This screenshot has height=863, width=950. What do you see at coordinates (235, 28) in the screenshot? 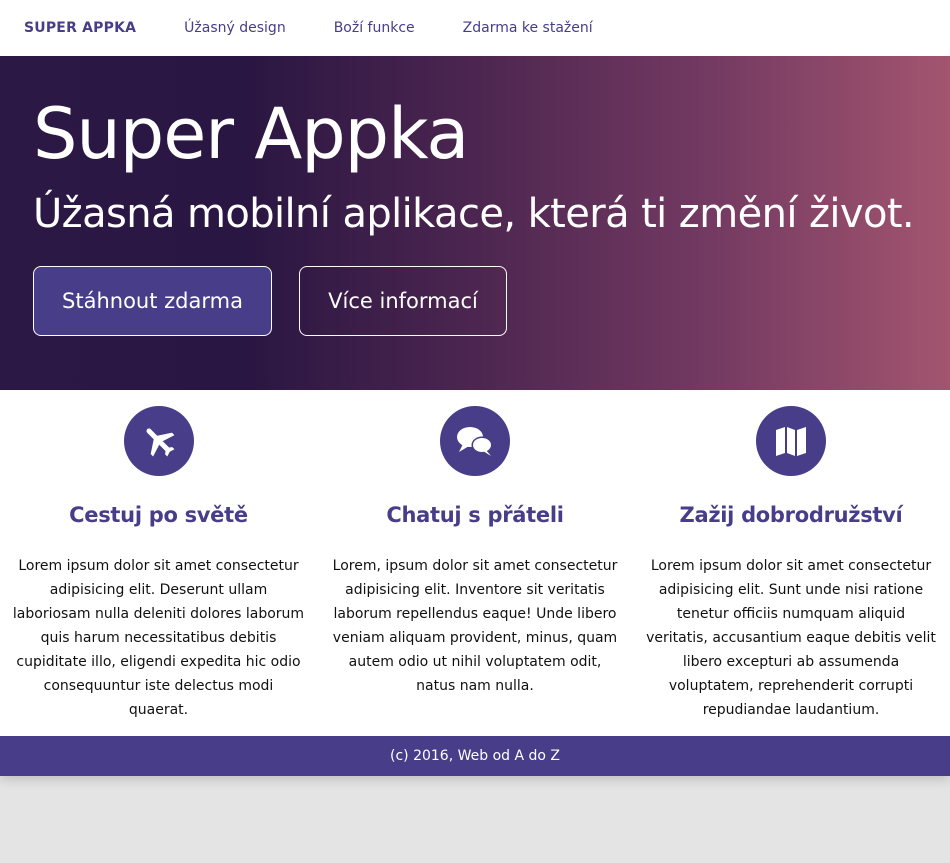
I see `nav-link-design: Úžasný design` at bounding box center [235, 28].